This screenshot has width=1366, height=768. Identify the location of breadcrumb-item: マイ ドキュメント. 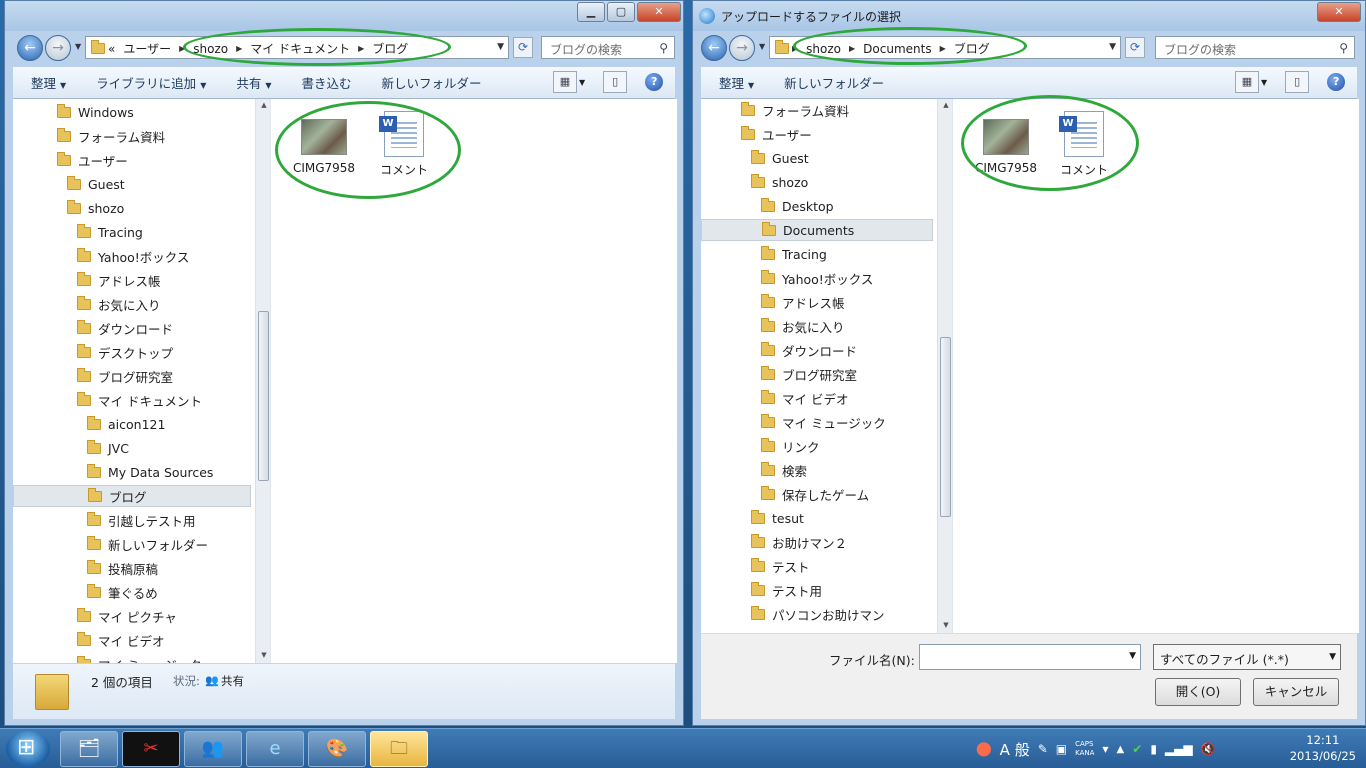
(300, 48).